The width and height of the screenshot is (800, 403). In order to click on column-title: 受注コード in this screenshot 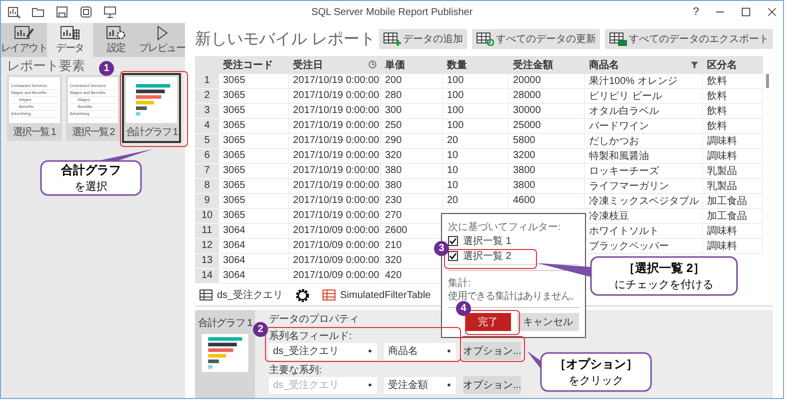, I will do `click(248, 65)`.